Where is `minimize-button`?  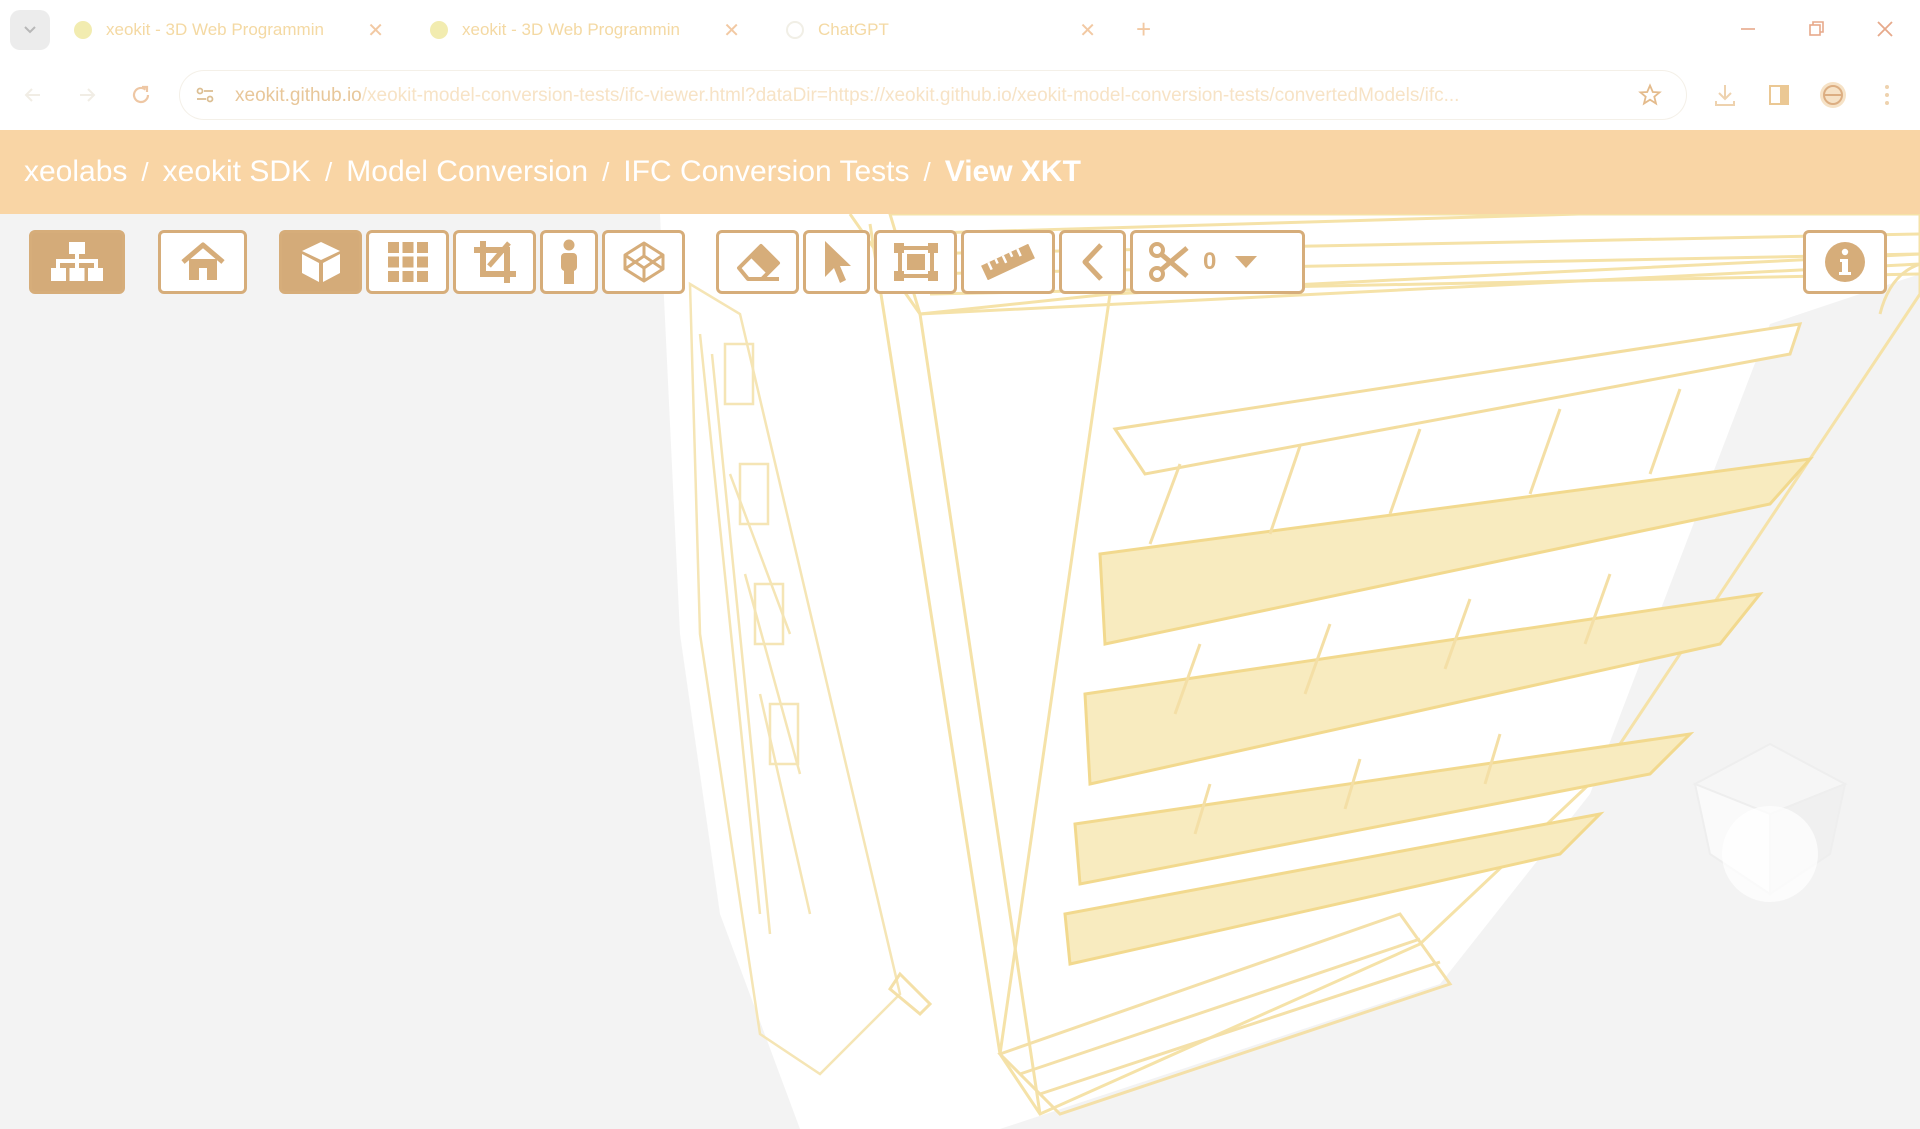
minimize-button is located at coordinates (1748, 29).